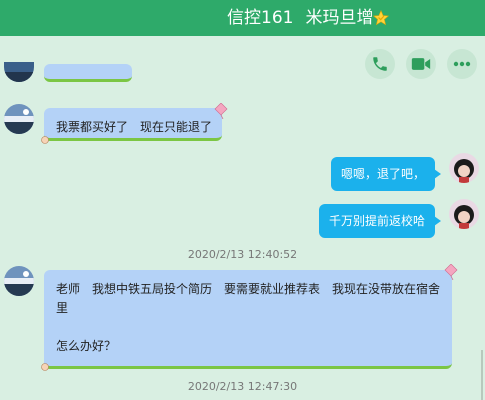 This screenshot has width=485, height=400. I want to click on message-bubble-partial, so click(88, 73).